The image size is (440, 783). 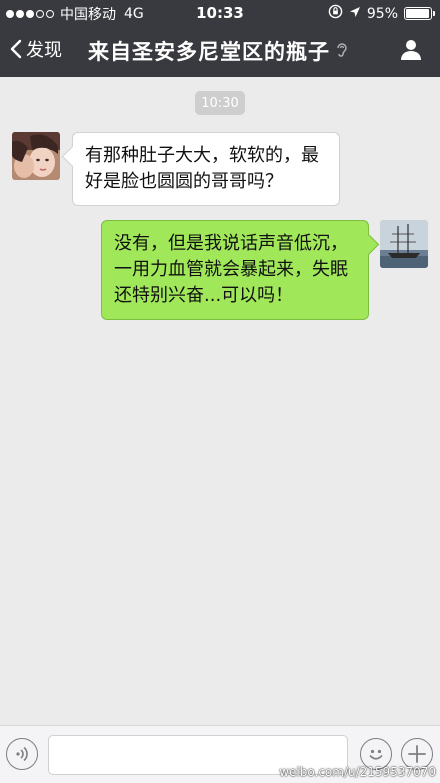 I want to click on person-icon, so click(x=411, y=50).